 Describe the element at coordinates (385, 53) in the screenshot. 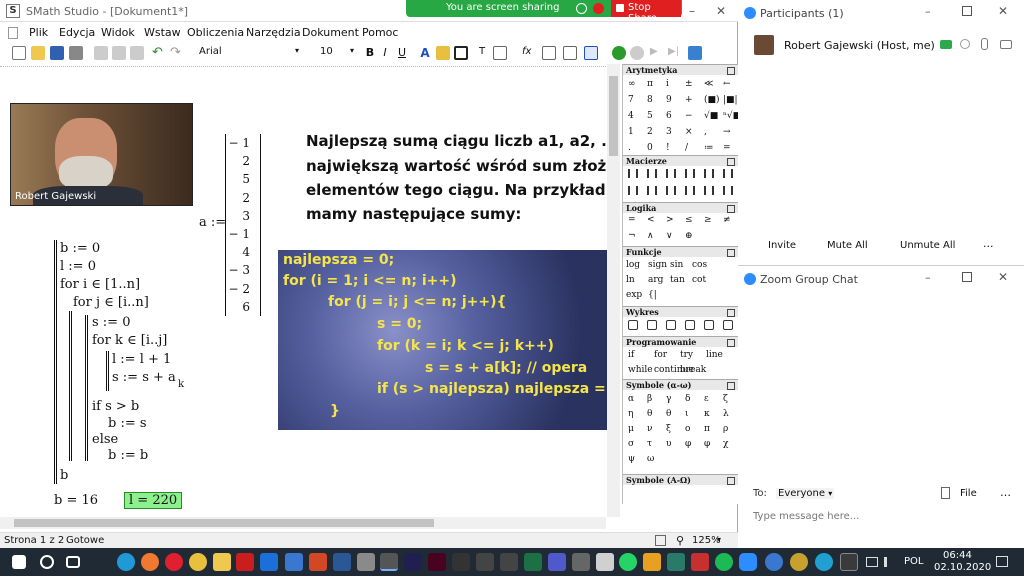

I see `italic-icon: I` at that location.